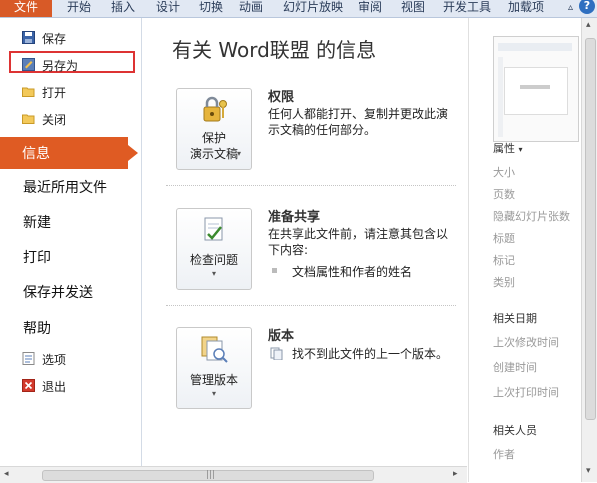 The height and width of the screenshot is (483, 597). What do you see at coordinates (504, 260) in the screenshot?
I see `property-tags: 标记` at bounding box center [504, 260].